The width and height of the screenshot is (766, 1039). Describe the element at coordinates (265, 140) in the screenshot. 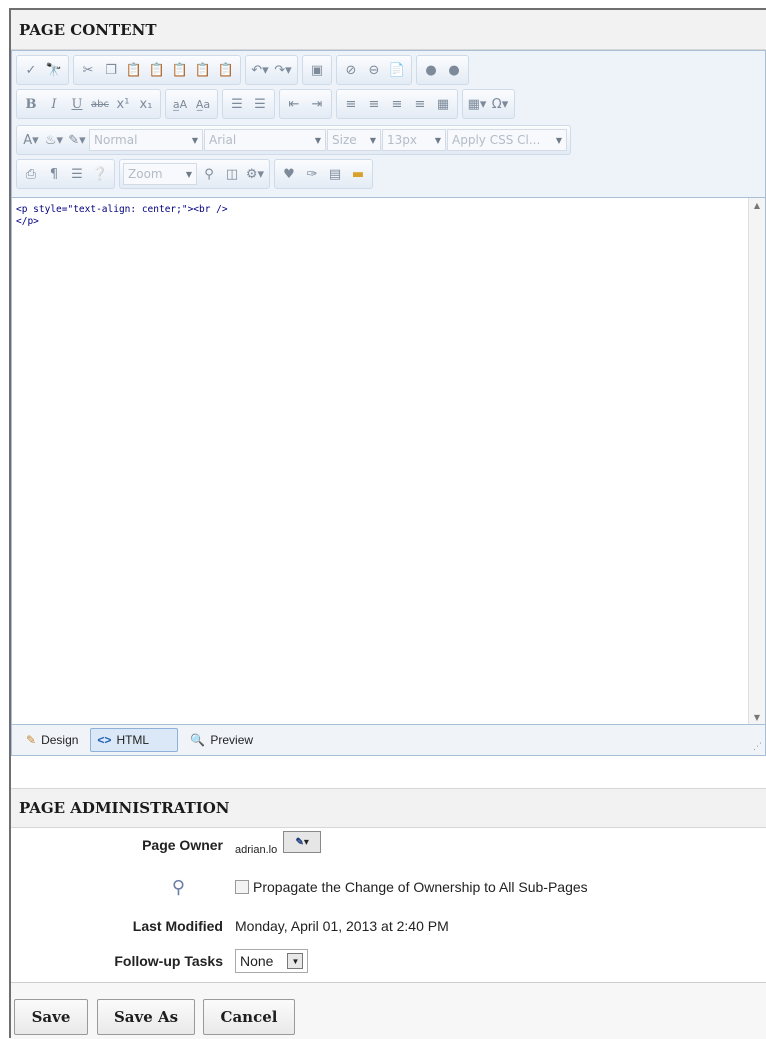

I see `font-name-dropdown: Arial ▼` at that location.